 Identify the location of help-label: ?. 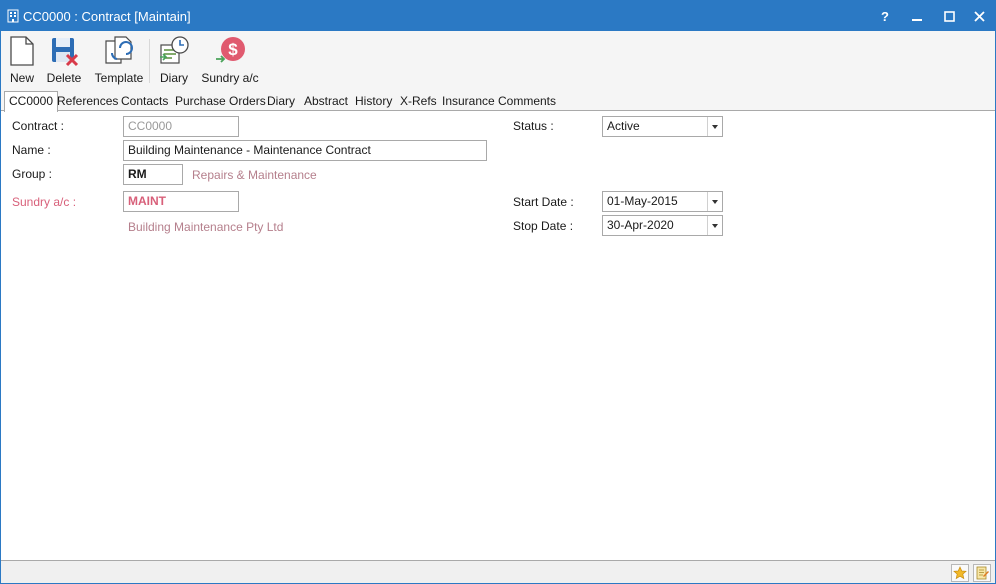
(885, 16).